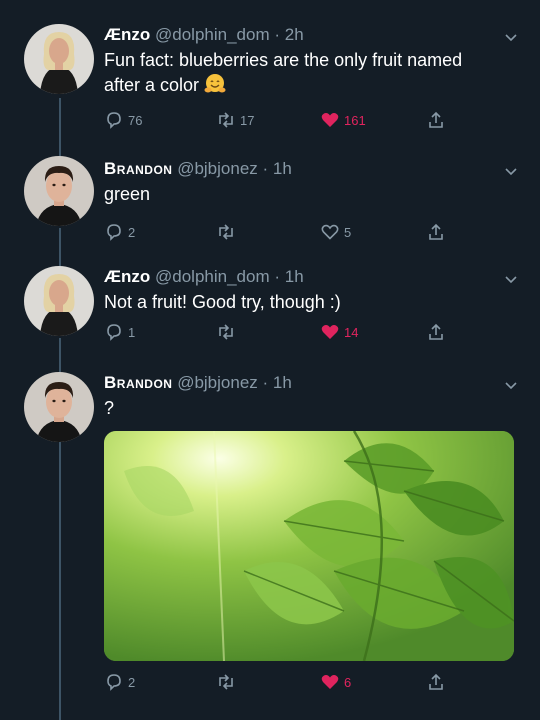  I want to click on like-button: 14, so click(339, 332).